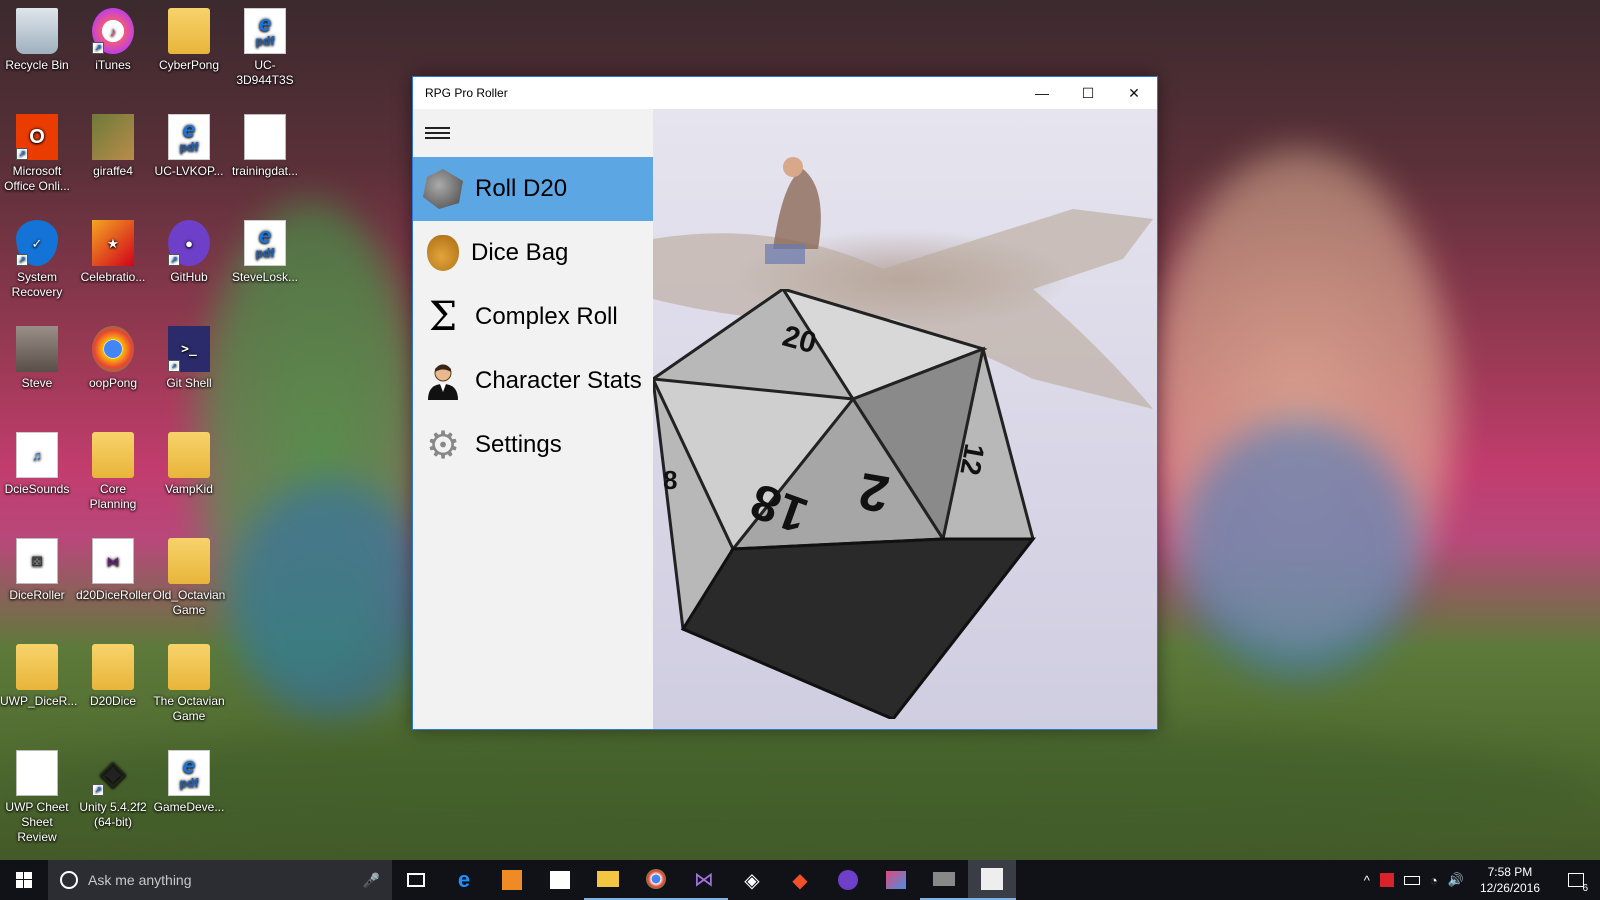 The height and width of the screenshot is (900, 1600). Describe the element at coordinates (37, 260) in the screenshot. I see `desktop-icon-system-recovery: ✓ ↗ System Recovery` at that location.